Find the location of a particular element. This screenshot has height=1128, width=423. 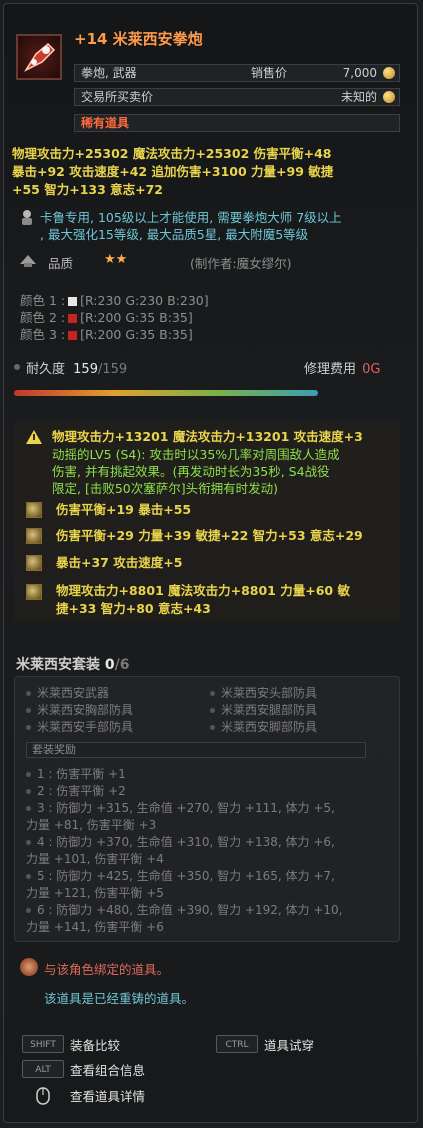

enchant-stat-line: 物理攻击力+13201 魔法攻击力+13201 攻击速度+3 is located at coordinates (207, 436).